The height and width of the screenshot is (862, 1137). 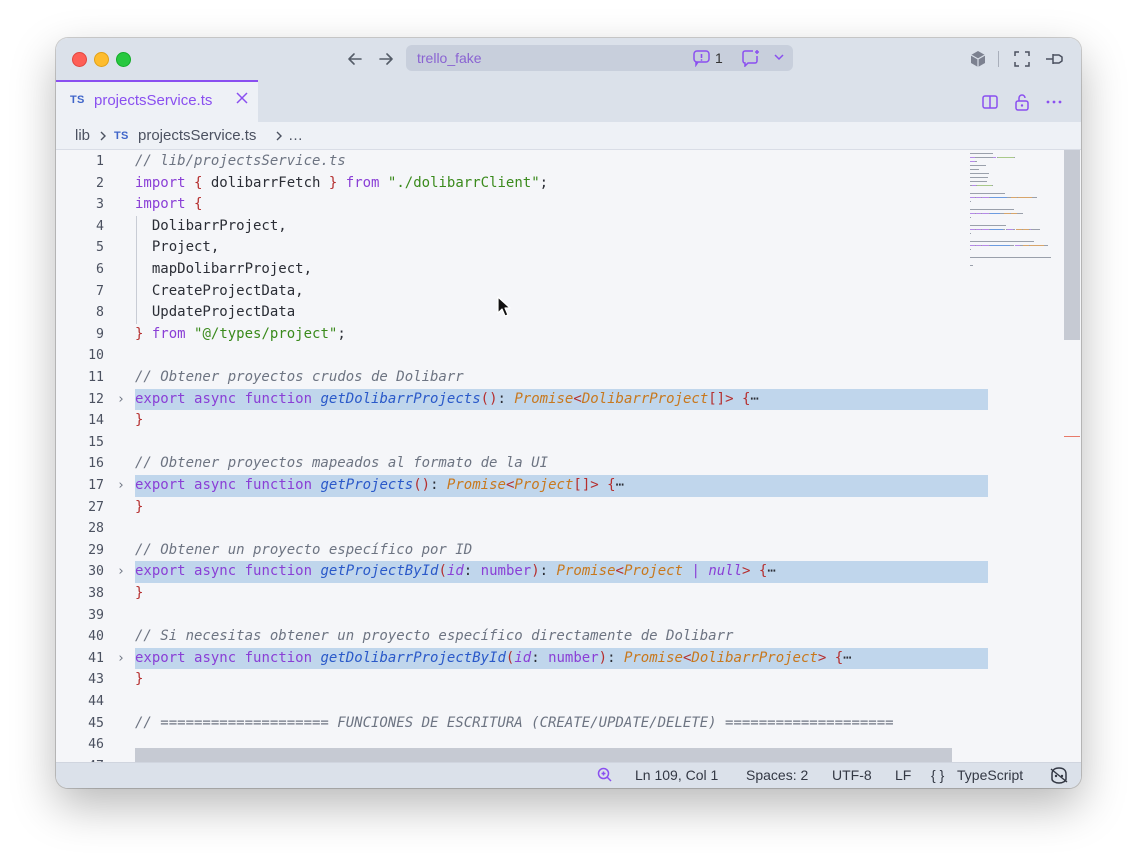 What do you see at coordinates (561, 162) in the screenshot?
I see `code-line: 1 // lib/projectsService.ts` at bounding box center [561, 162].